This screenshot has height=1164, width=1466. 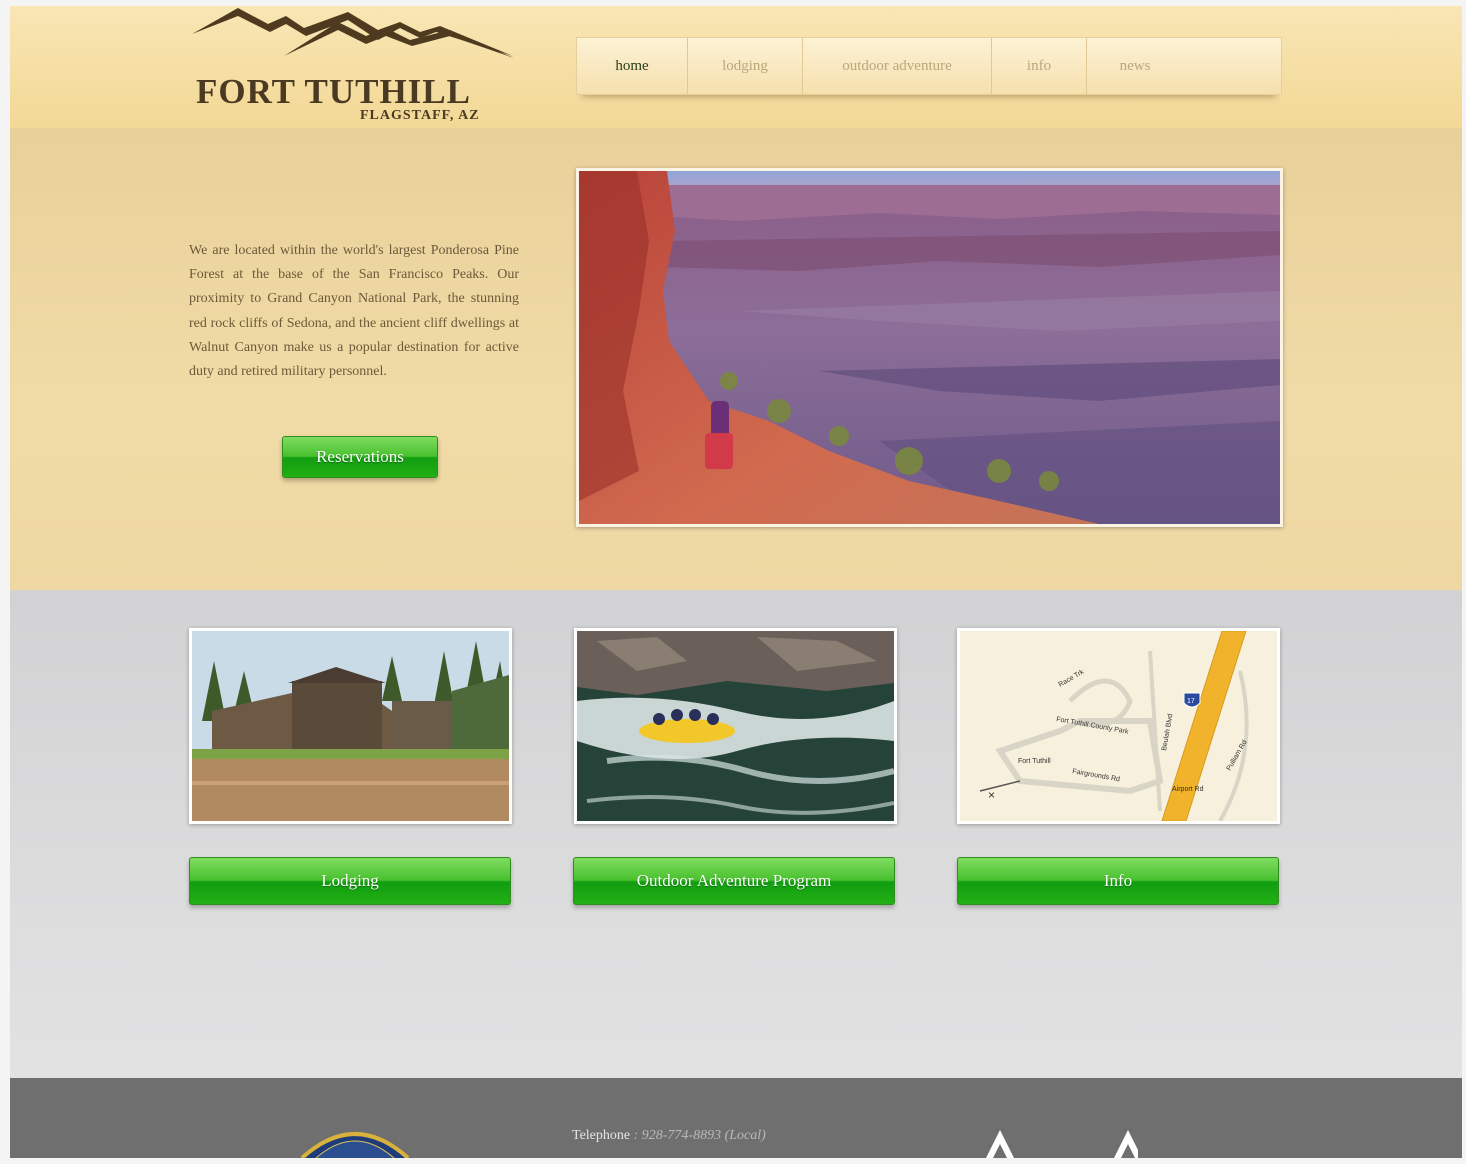 What do you see at coordinates (333, 91) in the screenshot?
I see `logo-title: FORT TUTHILL` at bounding box center [333, 91].